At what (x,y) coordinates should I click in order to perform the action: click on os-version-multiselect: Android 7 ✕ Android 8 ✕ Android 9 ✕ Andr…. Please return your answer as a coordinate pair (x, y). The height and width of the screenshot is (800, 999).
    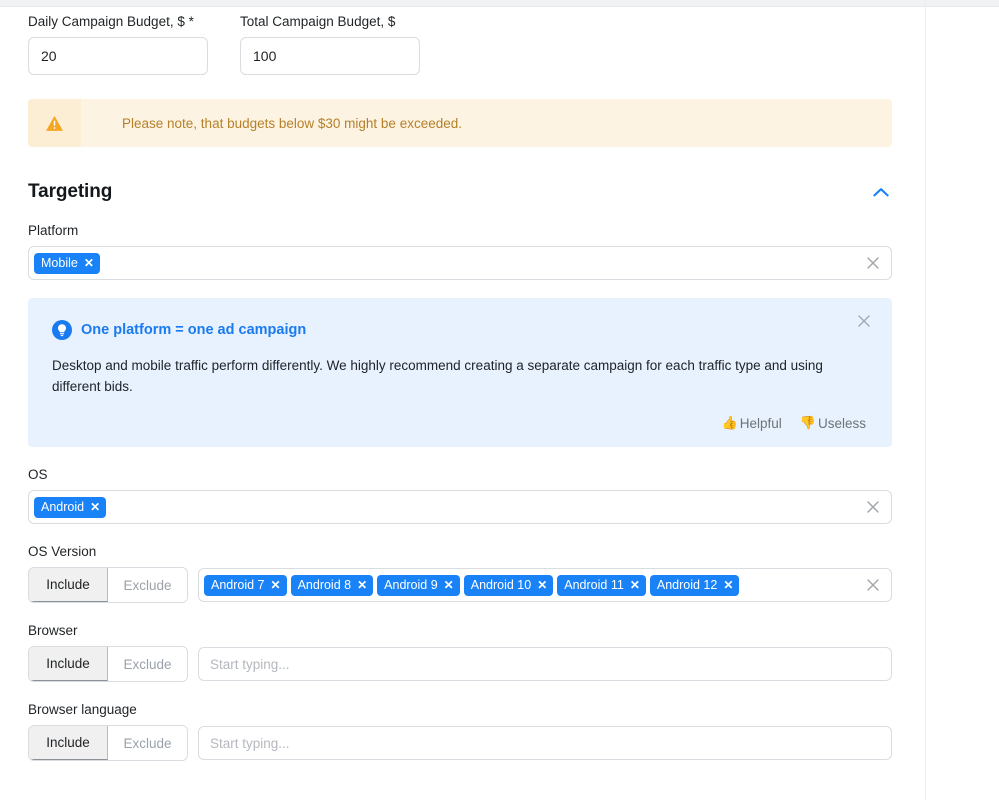
    Looking at the image, I should click on (545, 585).